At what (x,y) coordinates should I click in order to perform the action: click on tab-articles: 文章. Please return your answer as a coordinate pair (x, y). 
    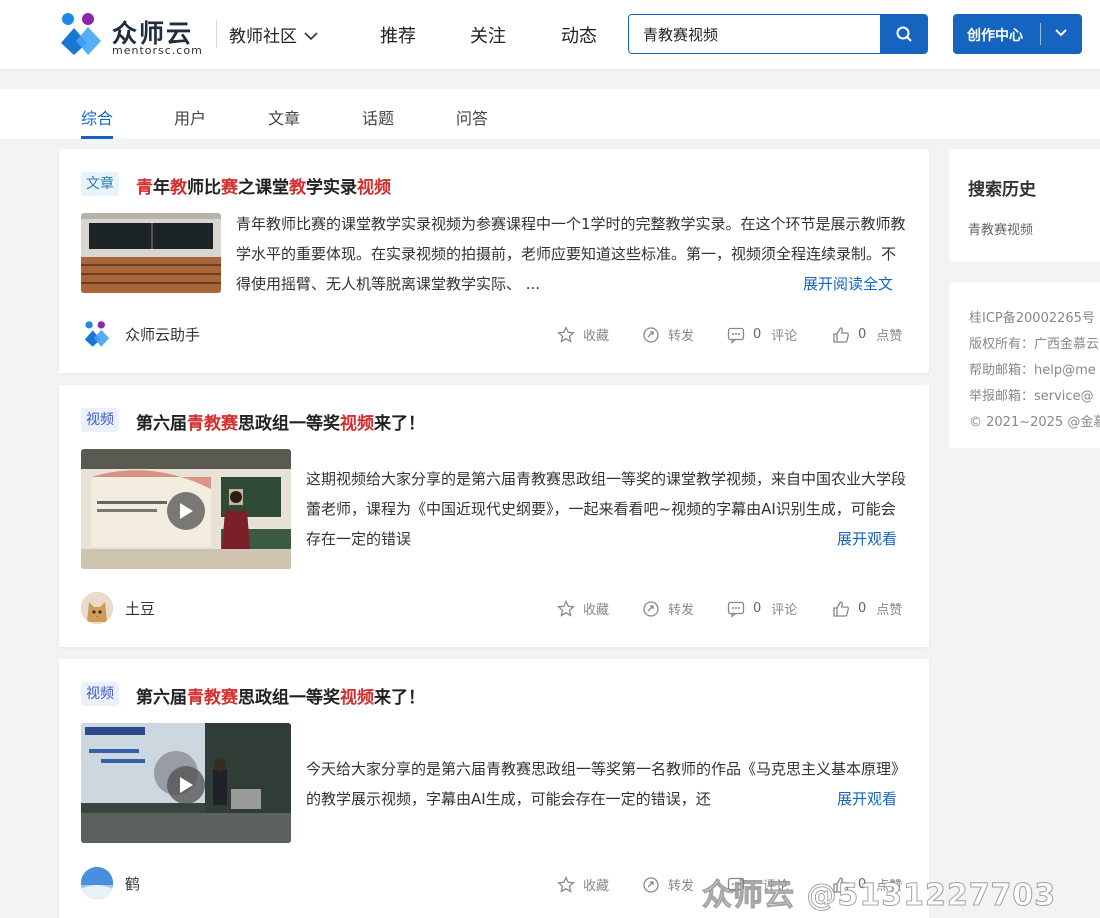
    Looking at the image, I should click on (284, 117).